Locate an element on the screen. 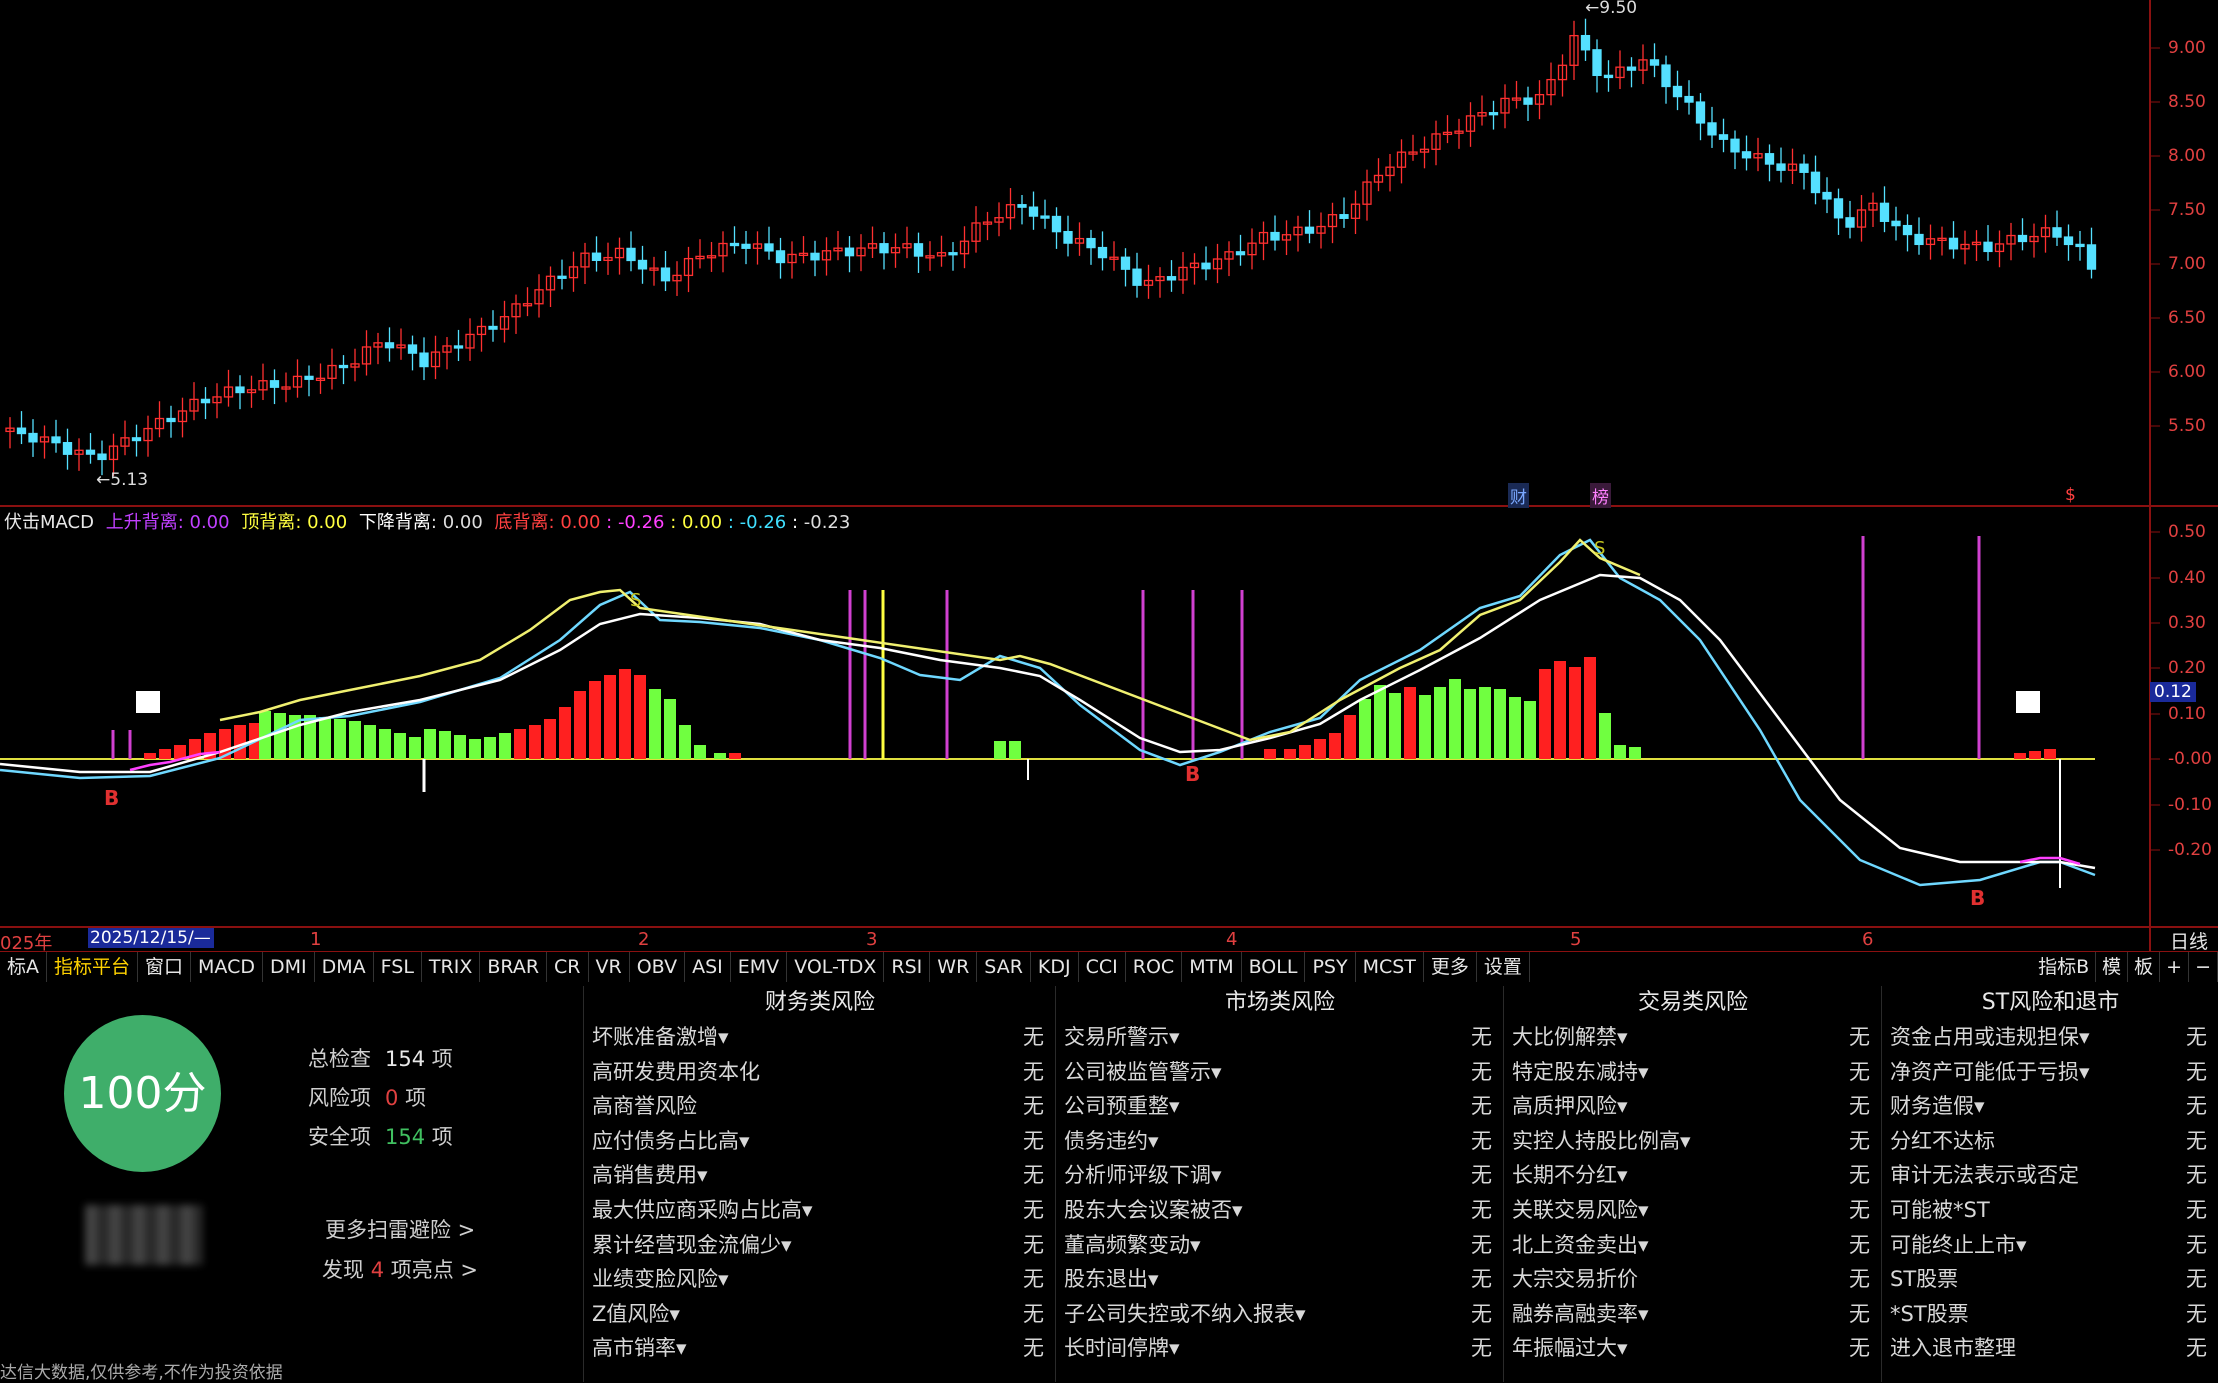 This screenshot has height=1383, width=2218. risk-item: 净资产可能低于亏损▾ 无 is located at coordinates (2050, 1072).